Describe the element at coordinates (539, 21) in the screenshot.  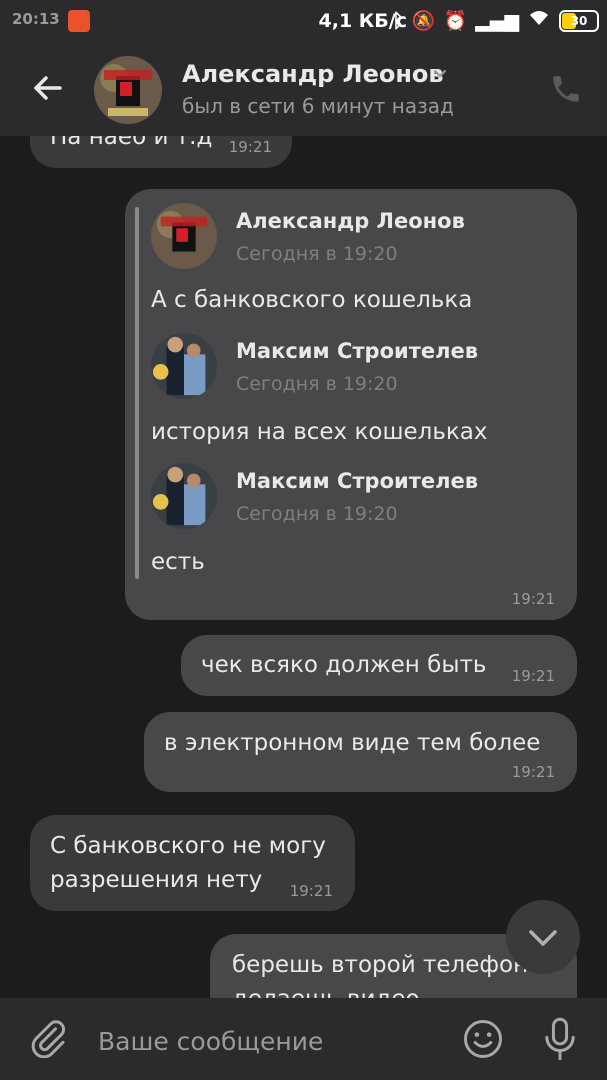
I see `wifi-icon` at that location.